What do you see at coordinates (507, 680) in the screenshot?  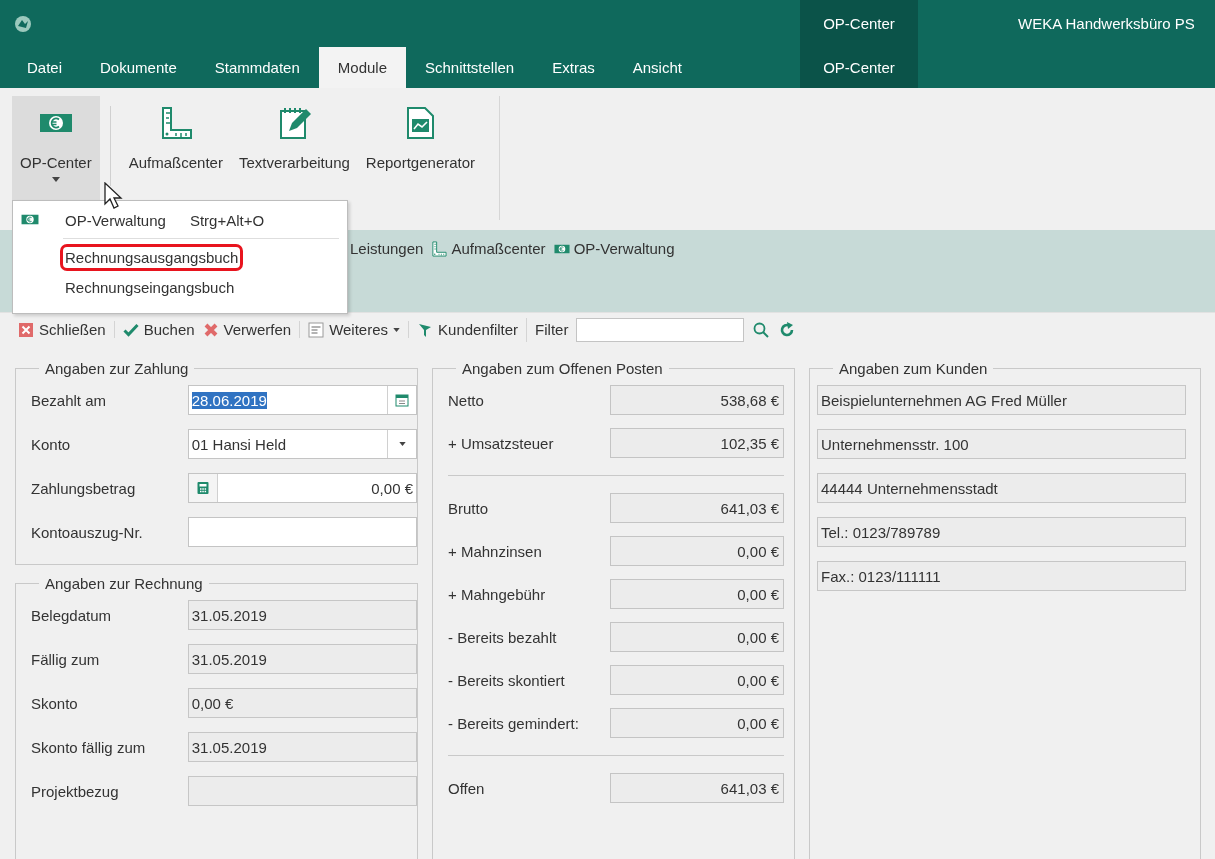 I see `field-label: - Bereits skontiert` at bounding box center [507, 680].